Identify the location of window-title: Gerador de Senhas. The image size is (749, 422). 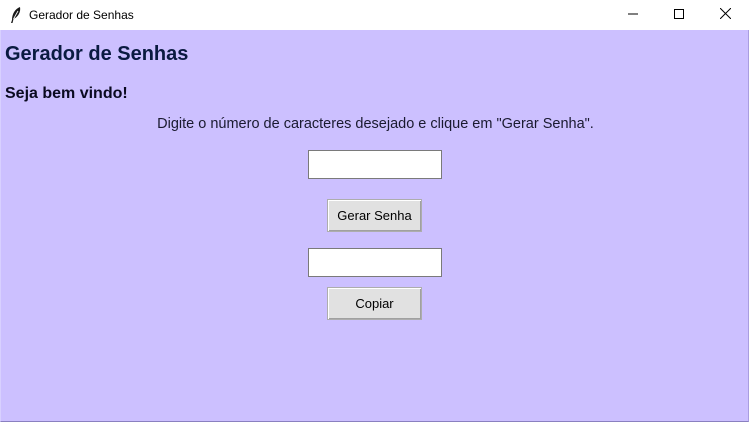
(81, 15).